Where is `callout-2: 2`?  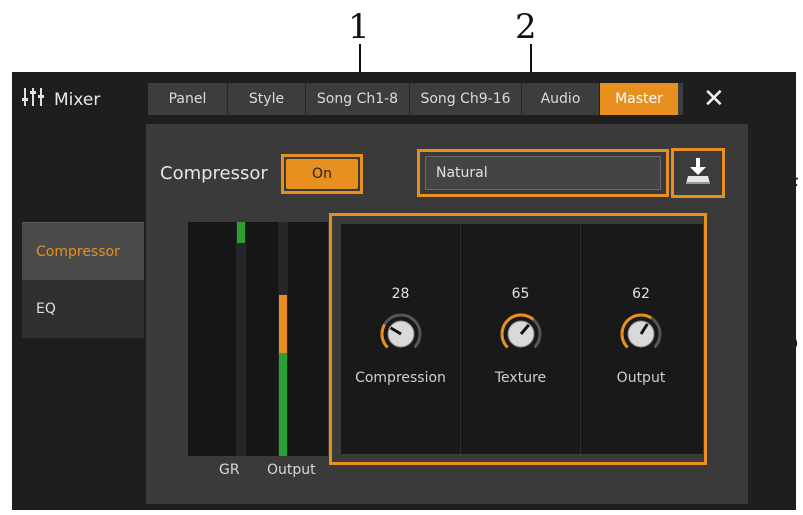
callout-2: 2 is located at coordinates (526, 27).